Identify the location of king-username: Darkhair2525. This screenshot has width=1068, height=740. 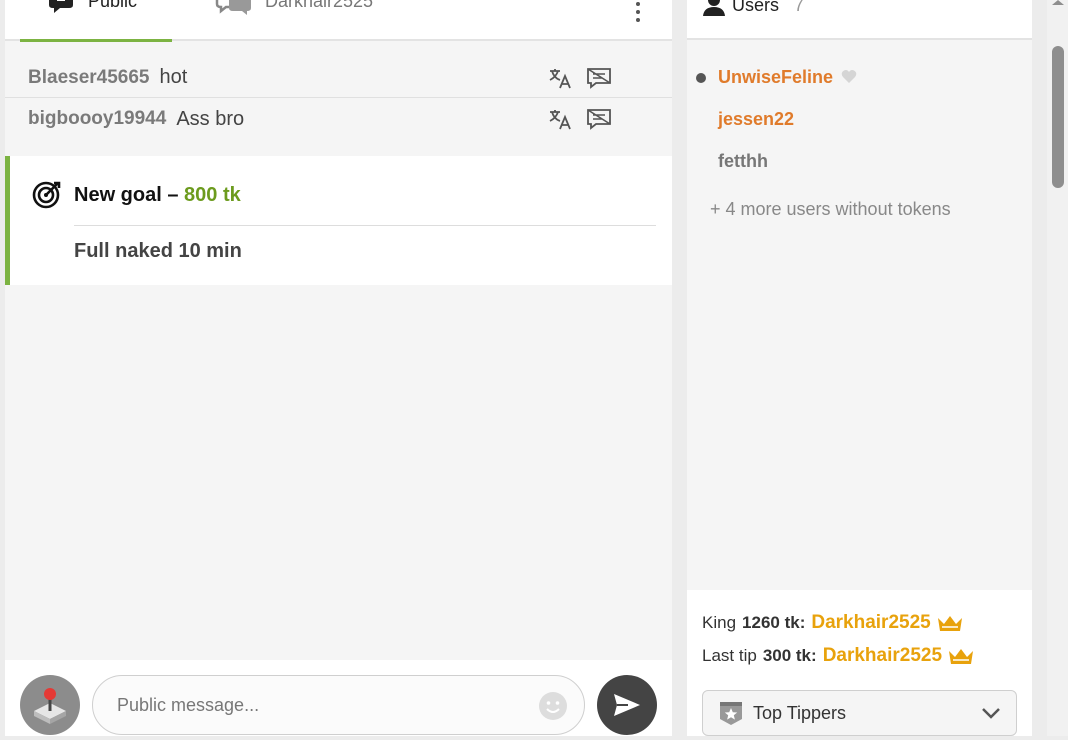
(870, 623).